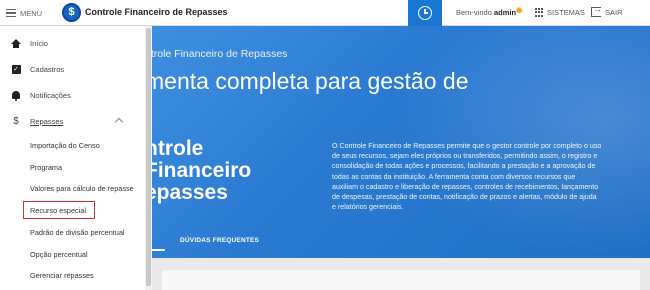  I want to click on clock-icon, so click(425, 13).